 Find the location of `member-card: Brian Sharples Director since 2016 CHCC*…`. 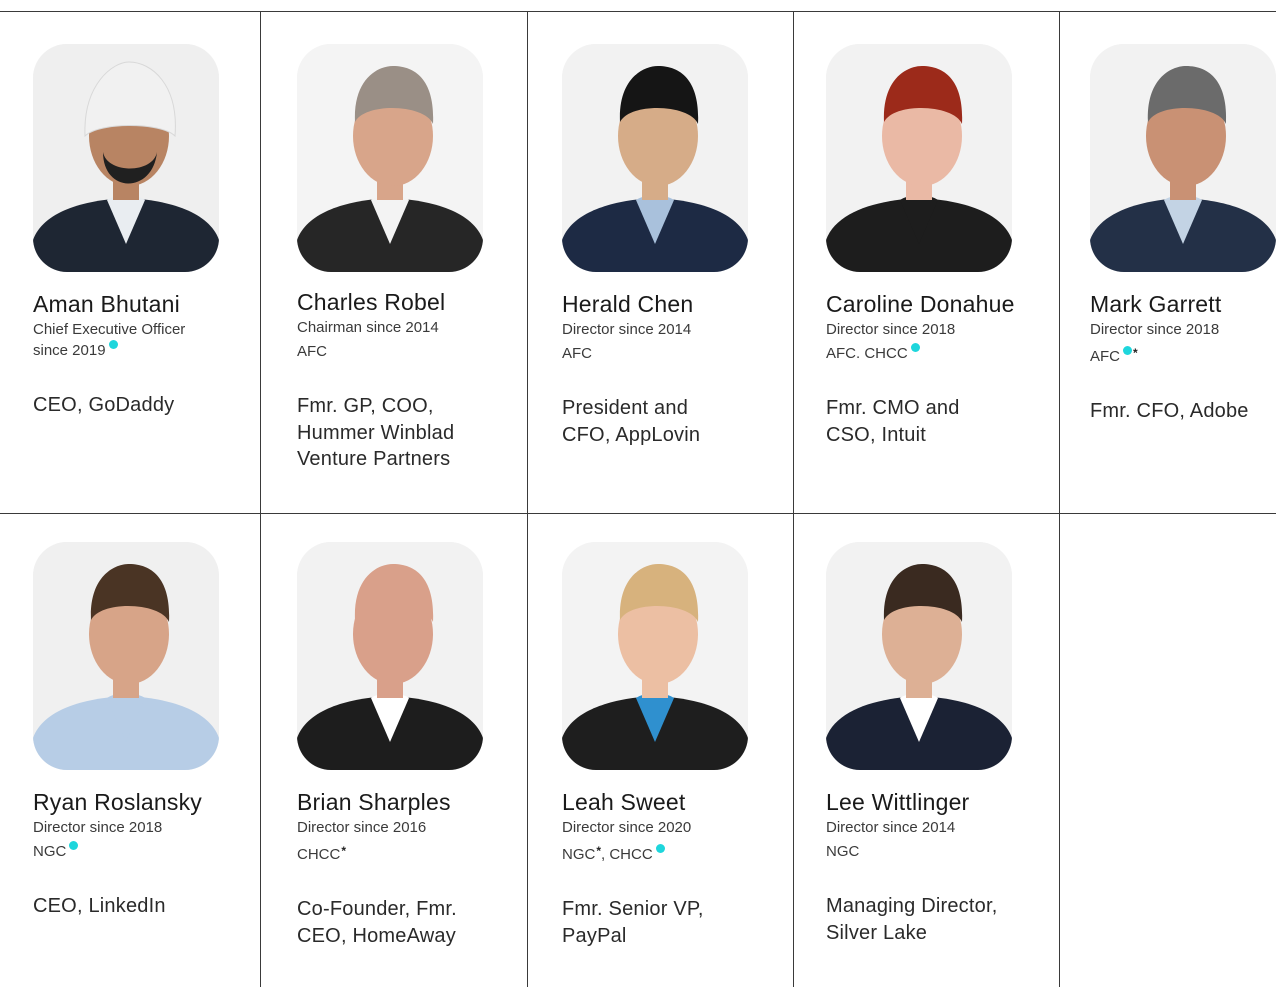

member-card: Brian Sharples Director since 2016 CHCC*… is located at coordinates (404, 745).